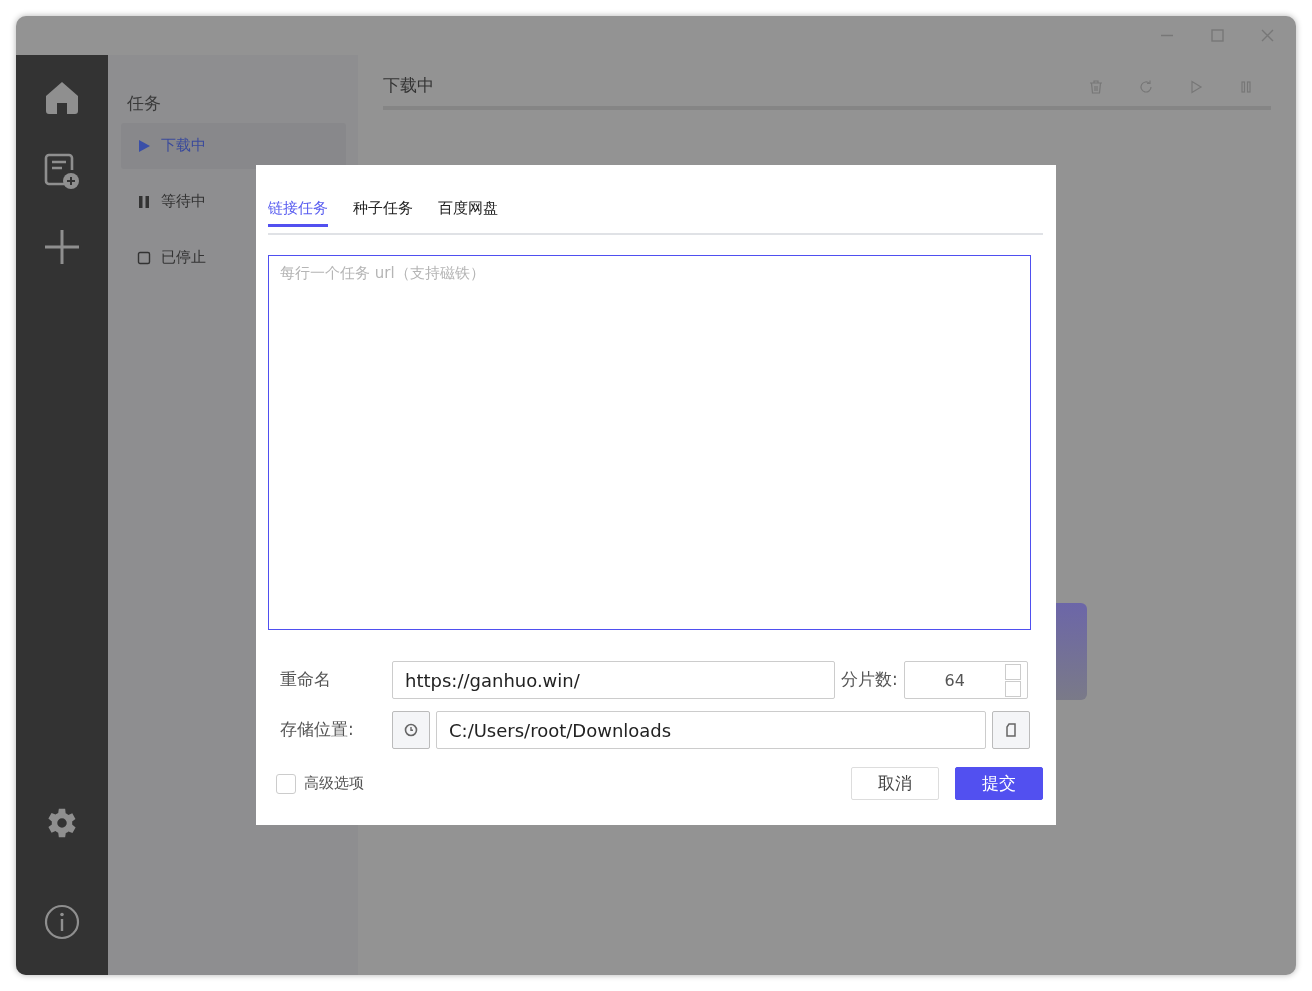  What do you see at coordinates (144, 257) in the screenshot?
I see `square-icon` at bounding box center [144, 257].